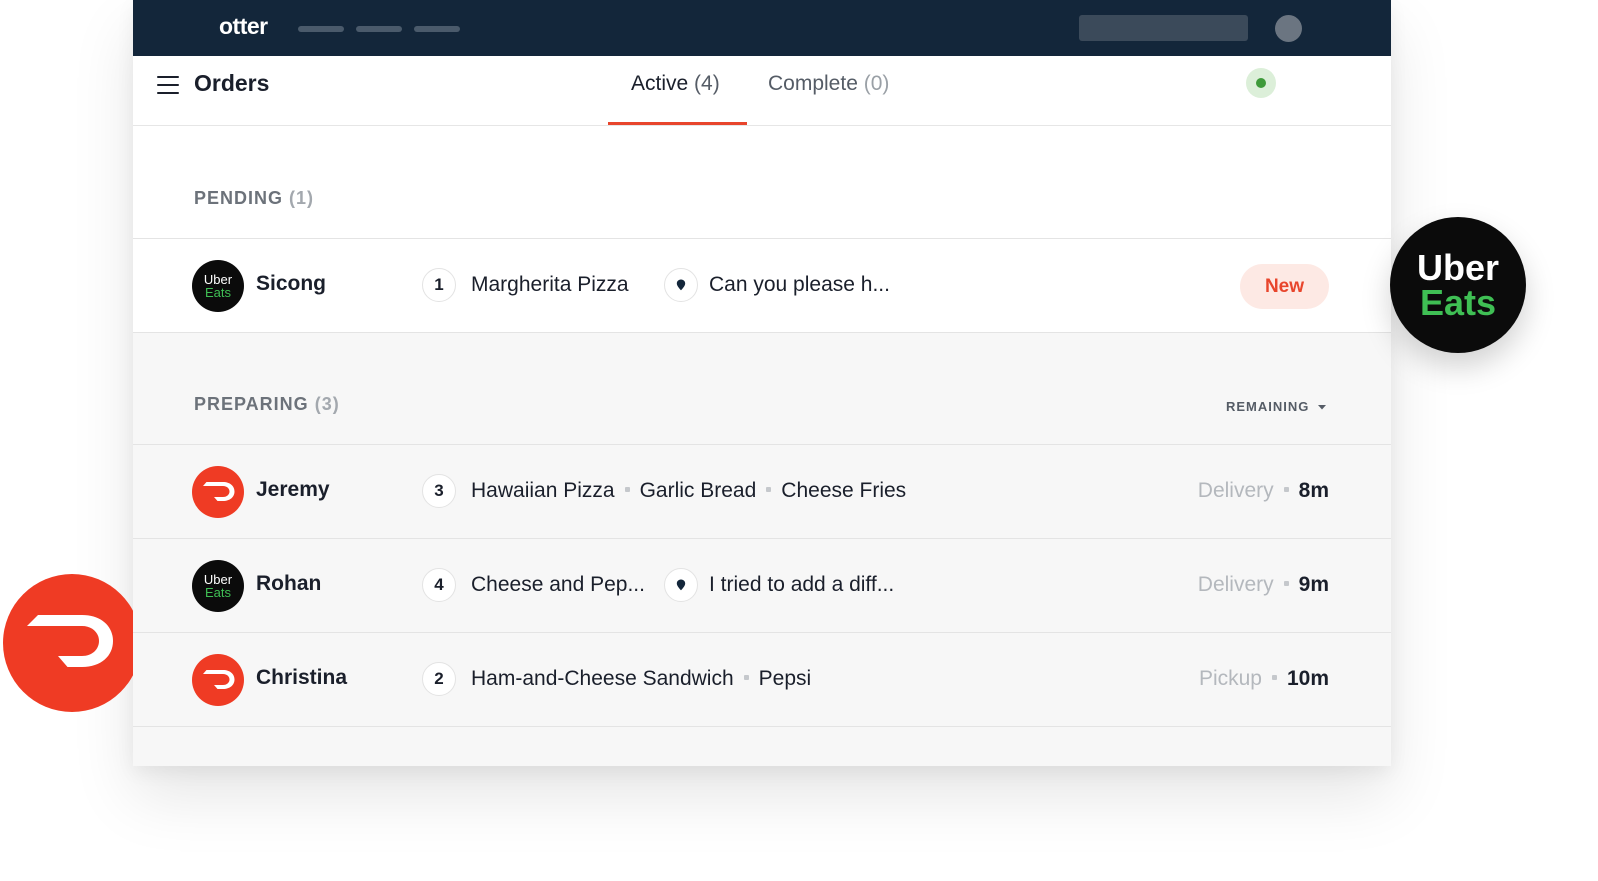  I want to click on pending-section-header: PENDING (1), so click(762, 182).